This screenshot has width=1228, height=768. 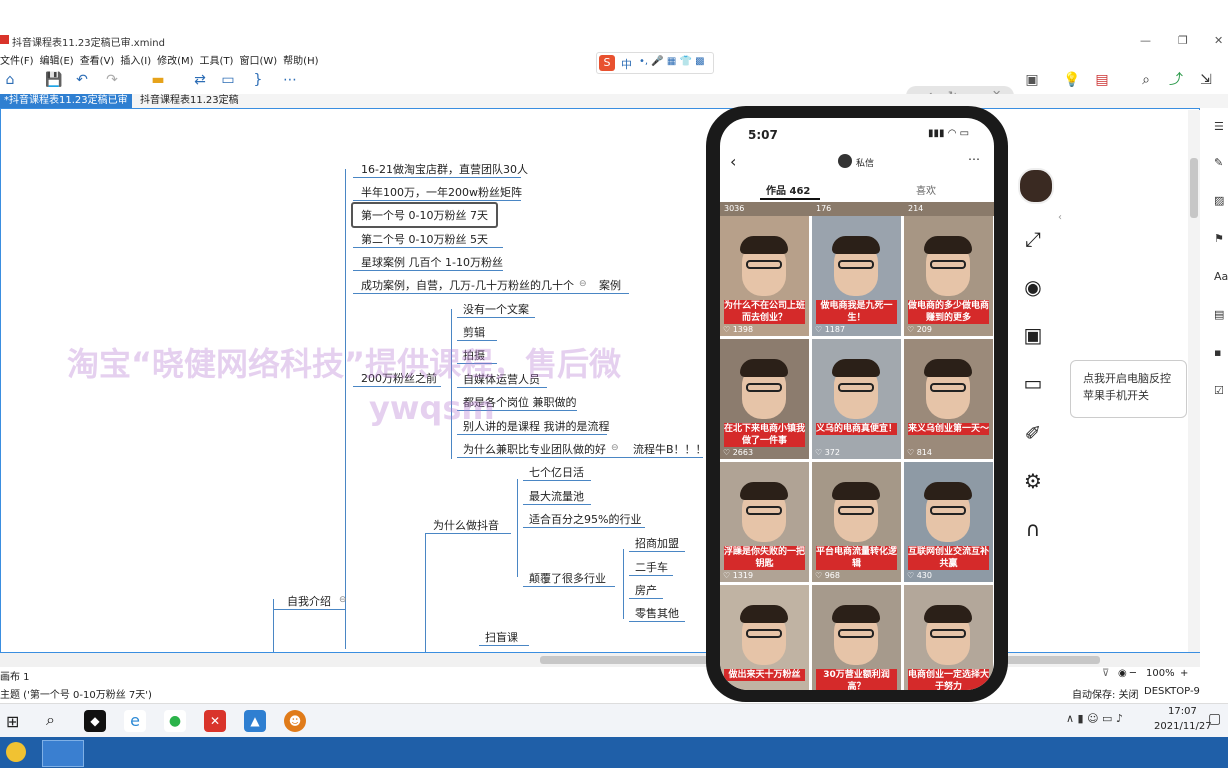 What do you see at coordinates (1102, 80) in the screenshot?
I see `layout-icon: ▤` at bounding box center [1102, 80].